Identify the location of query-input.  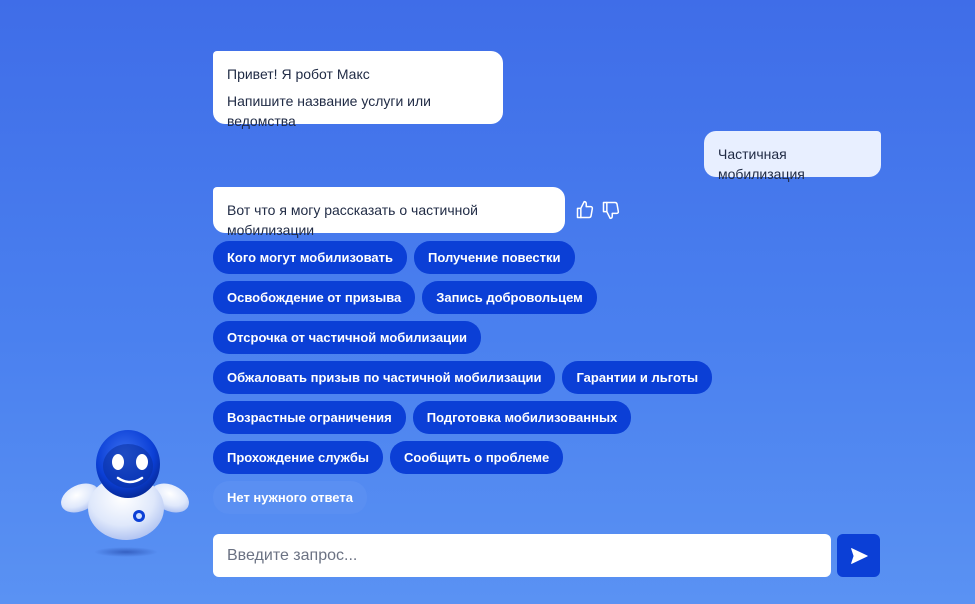
(522, 555).